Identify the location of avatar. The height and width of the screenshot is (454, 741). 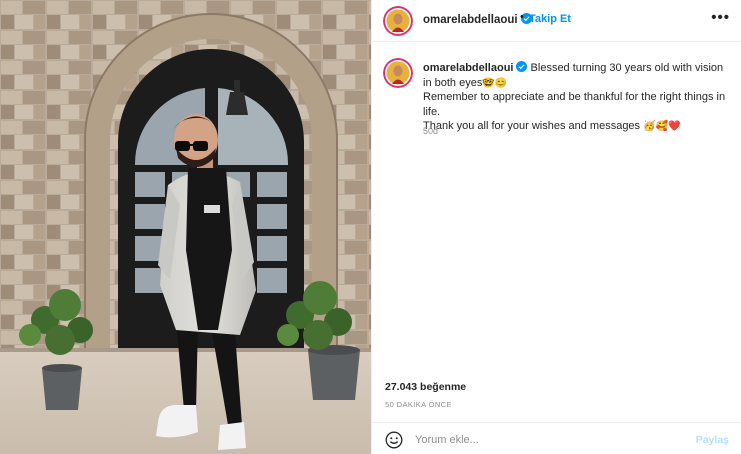
(398, 21).